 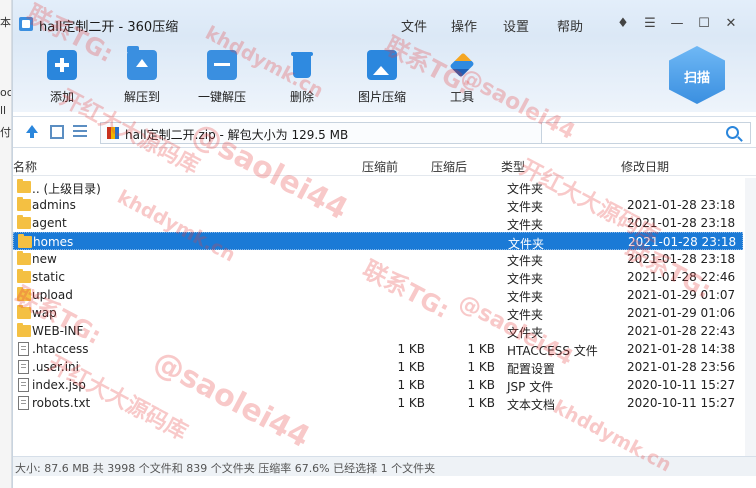 I want to click on file-row: admins 文件夹 2021-01-28 23:18, so click(x=378, y=205).